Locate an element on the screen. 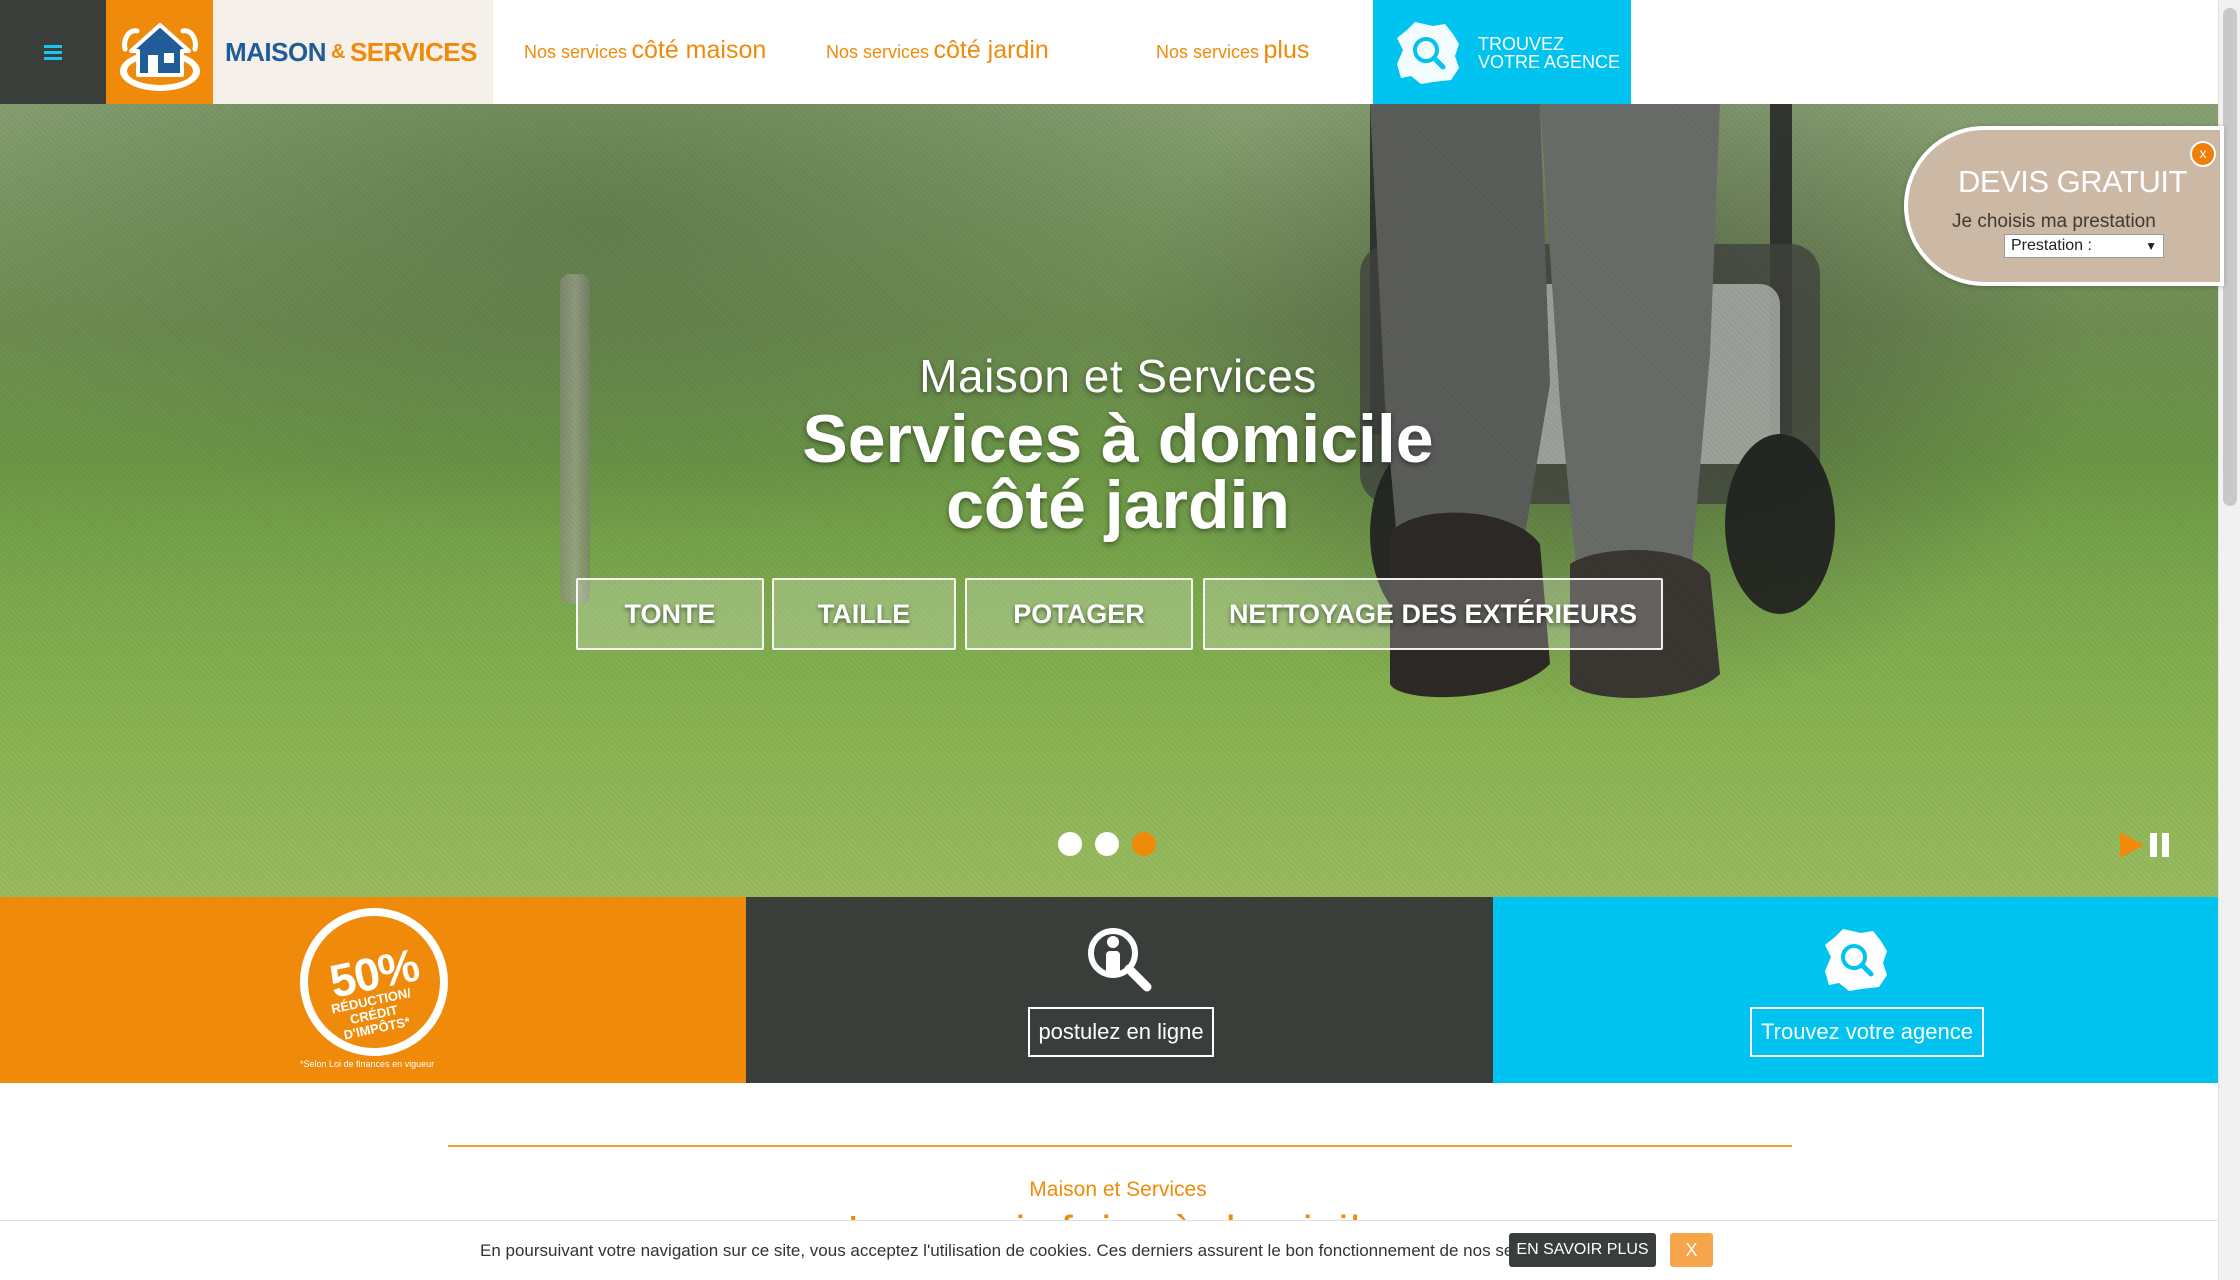  free-quote-close-button: x is located at coordinates (2203, 154).